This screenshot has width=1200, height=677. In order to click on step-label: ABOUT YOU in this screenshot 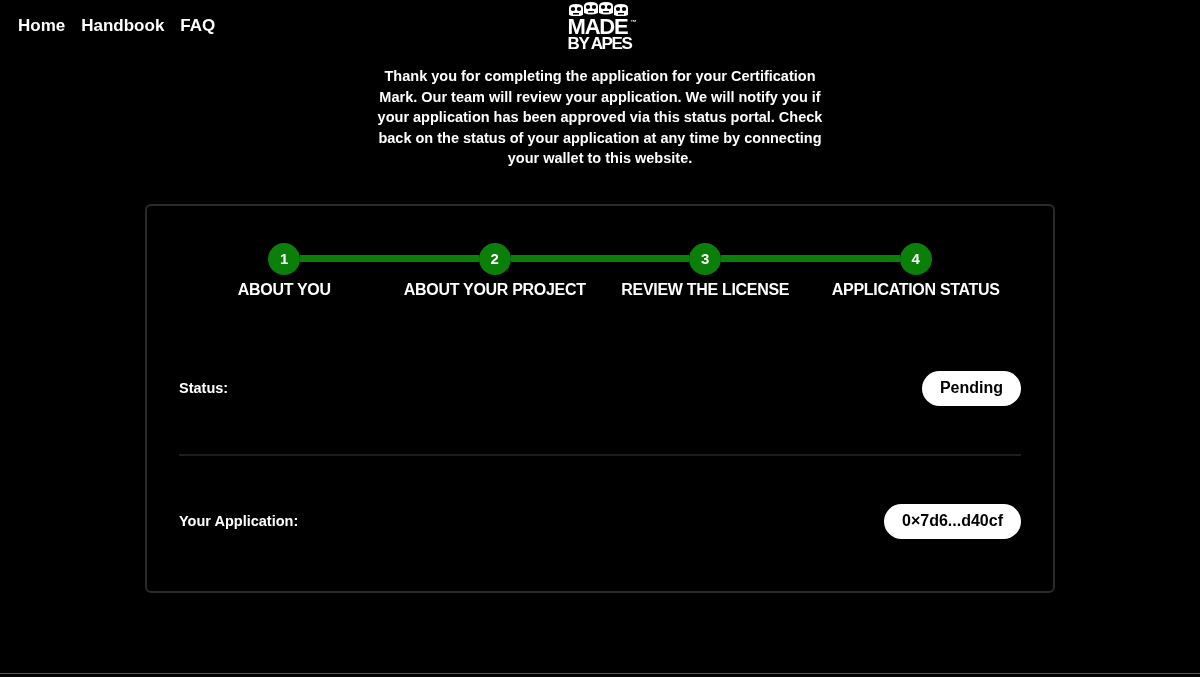, I will do `click(284, 289)`.